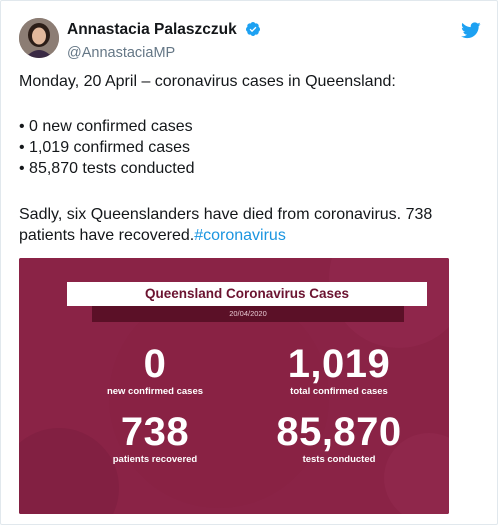 Image resolution: width=498 pixels, height=525 pixels. What do you see at coordinates (339, 432) in the screenshot?
I see `stat-value: 85,870` at bounding box center [339, 432].